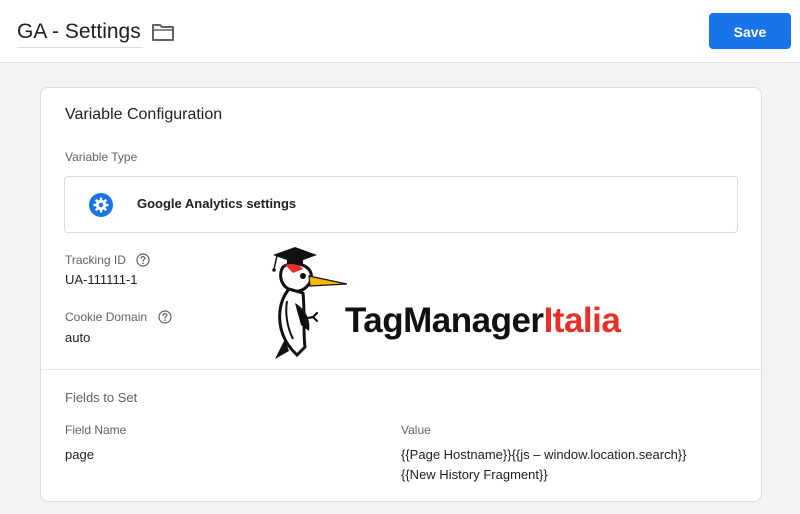  Describe the element at coordinates (400, 31) in the screenshot. I see `top-bar: GA - Settings Save` at that location.